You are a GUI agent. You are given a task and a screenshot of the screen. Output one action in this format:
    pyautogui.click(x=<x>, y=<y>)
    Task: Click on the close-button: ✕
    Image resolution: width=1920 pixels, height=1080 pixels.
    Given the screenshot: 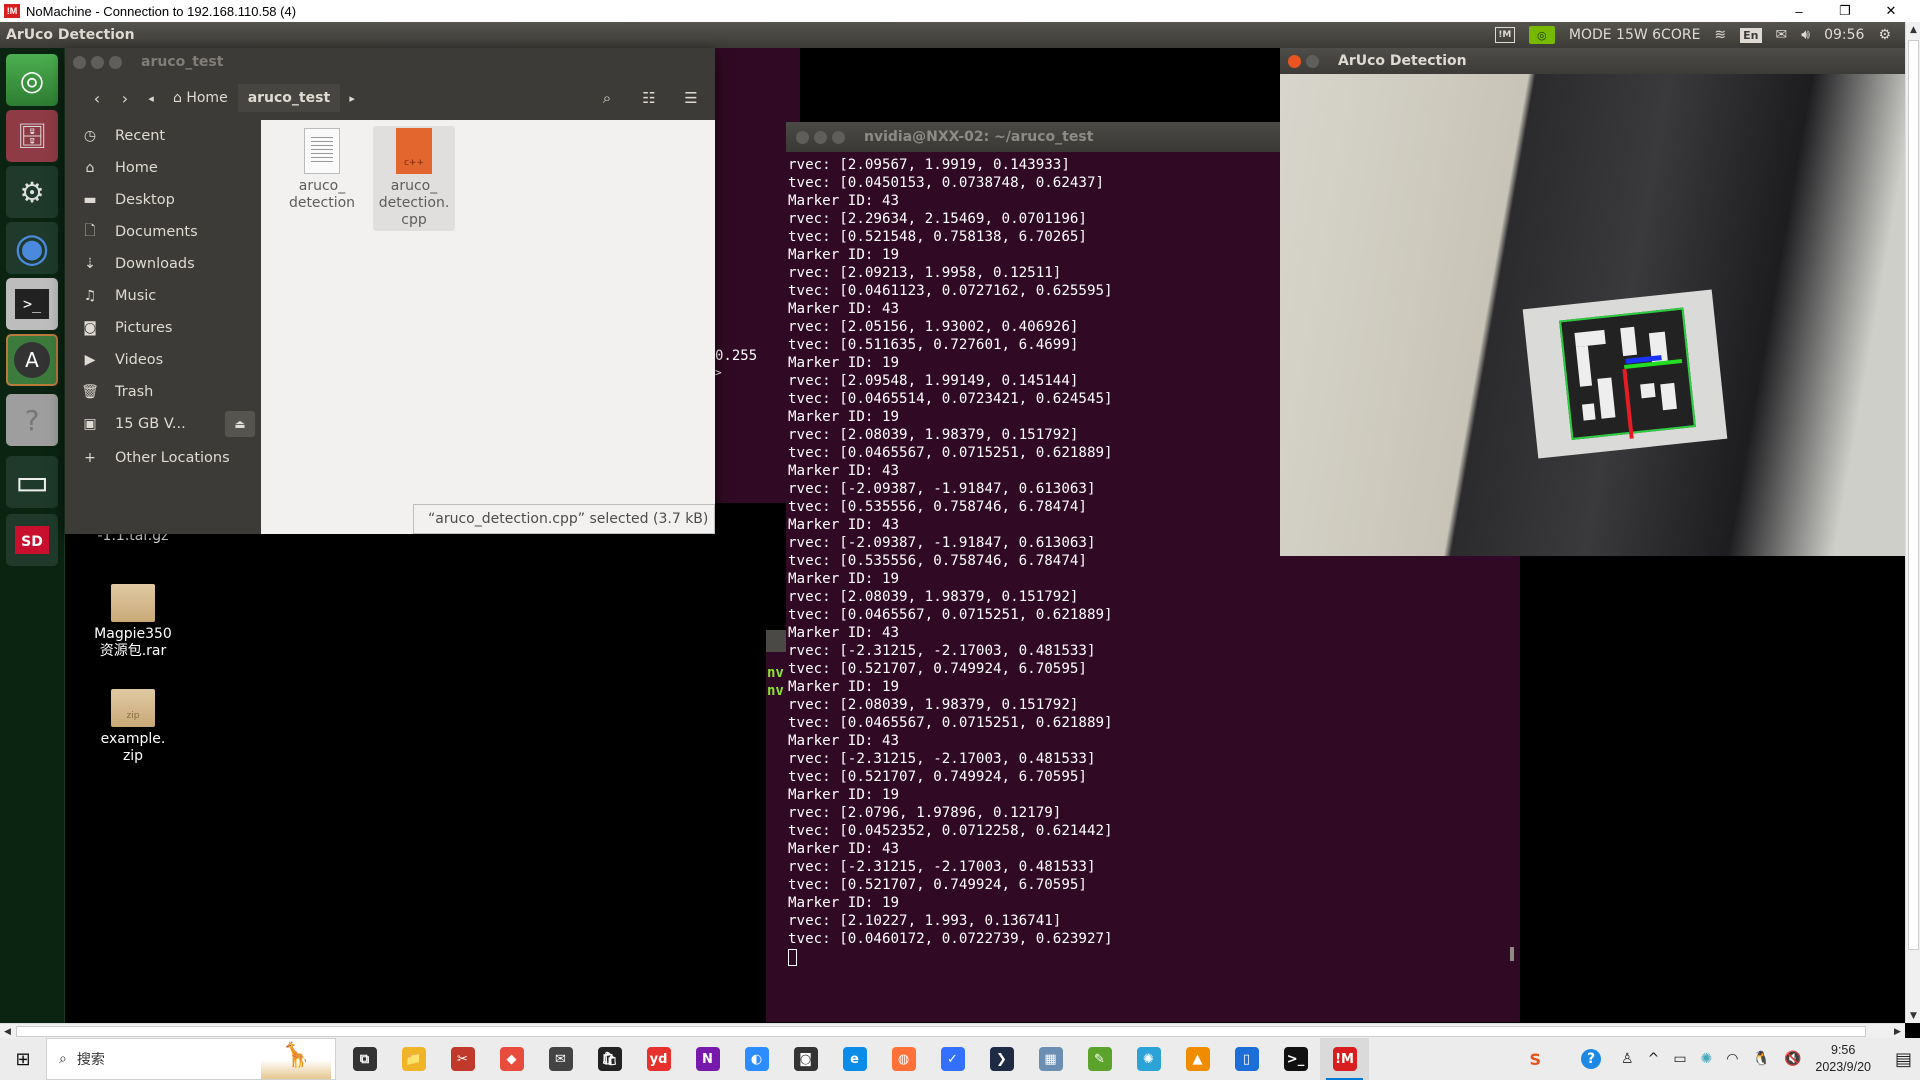 What is the action you would take?
    pyautogui.click(x=1891, y=11)
    